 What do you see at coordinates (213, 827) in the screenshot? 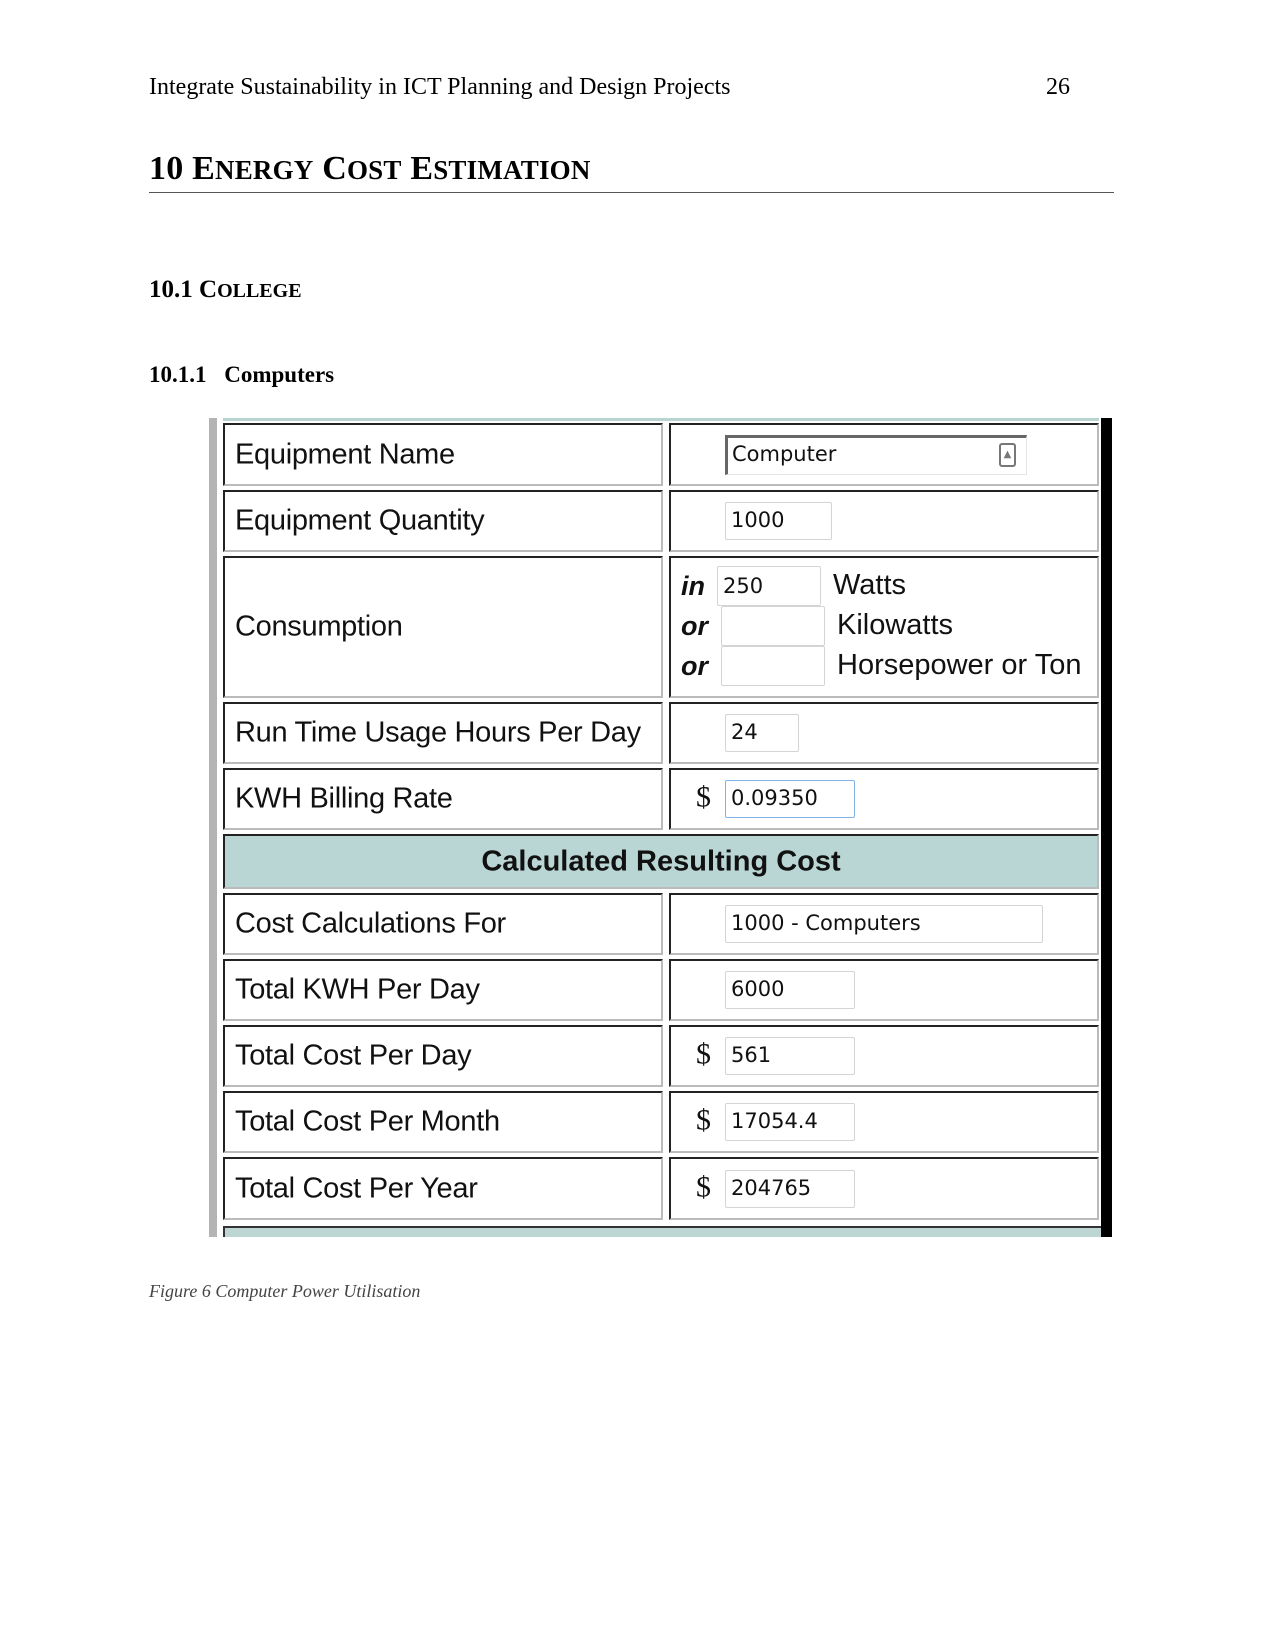
I see `figure-left-border` at bounding box center [213, 827].